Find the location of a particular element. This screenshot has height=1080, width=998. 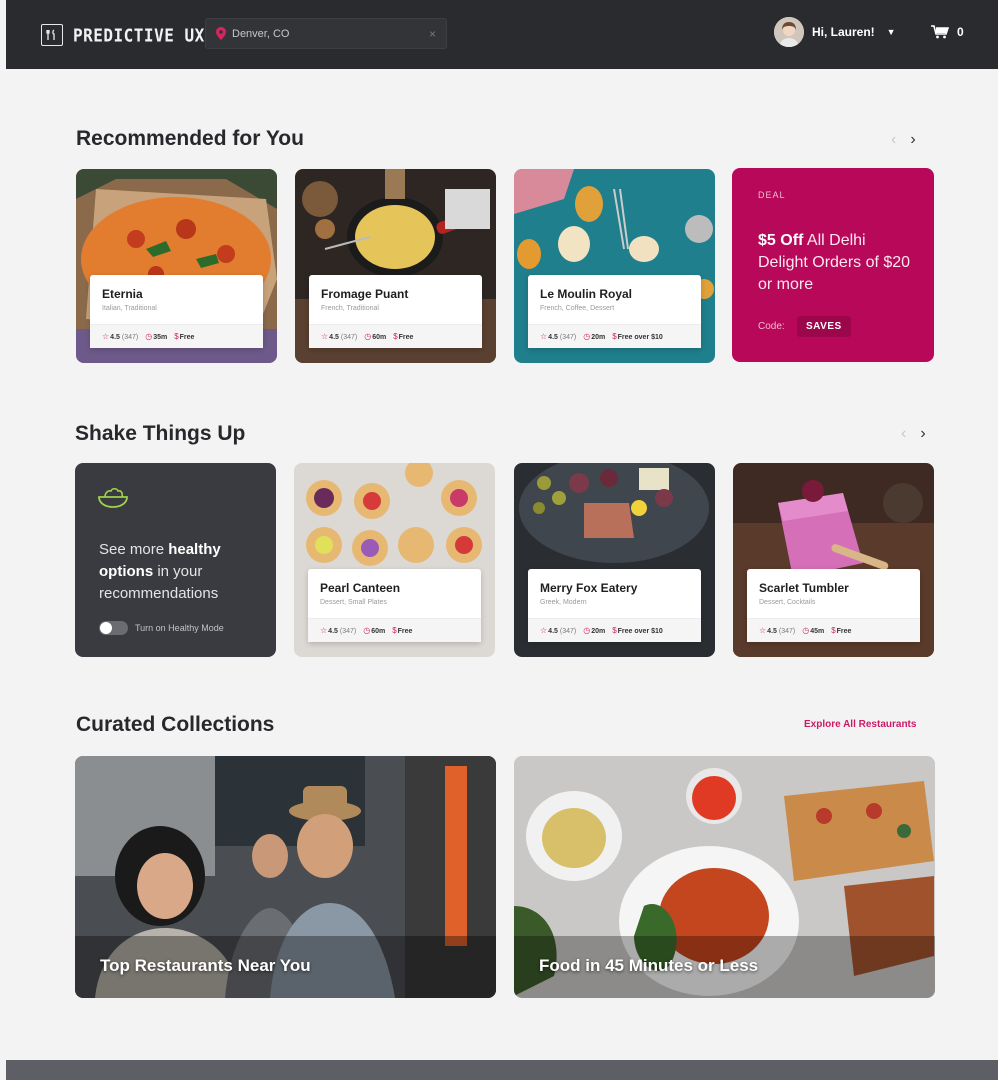

collection-top-restaurants: Top Restaurants Near You is located at coordinates (285, 877).